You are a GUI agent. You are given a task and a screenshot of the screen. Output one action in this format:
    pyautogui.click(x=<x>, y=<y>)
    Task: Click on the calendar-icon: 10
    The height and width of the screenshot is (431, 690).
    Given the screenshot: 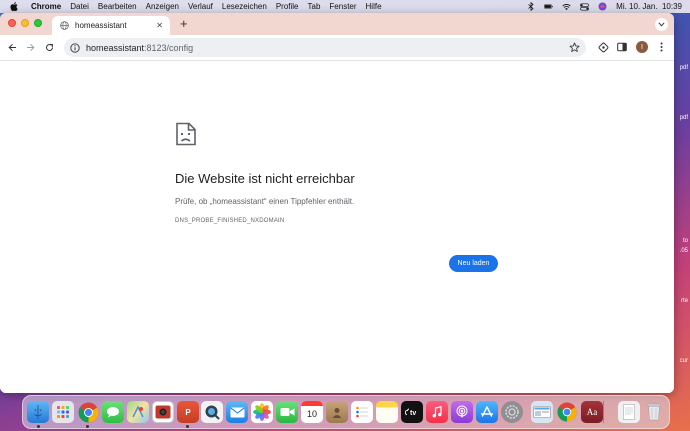 What is the action you would take?
    pyautogui.click(x=312, y=412)
    